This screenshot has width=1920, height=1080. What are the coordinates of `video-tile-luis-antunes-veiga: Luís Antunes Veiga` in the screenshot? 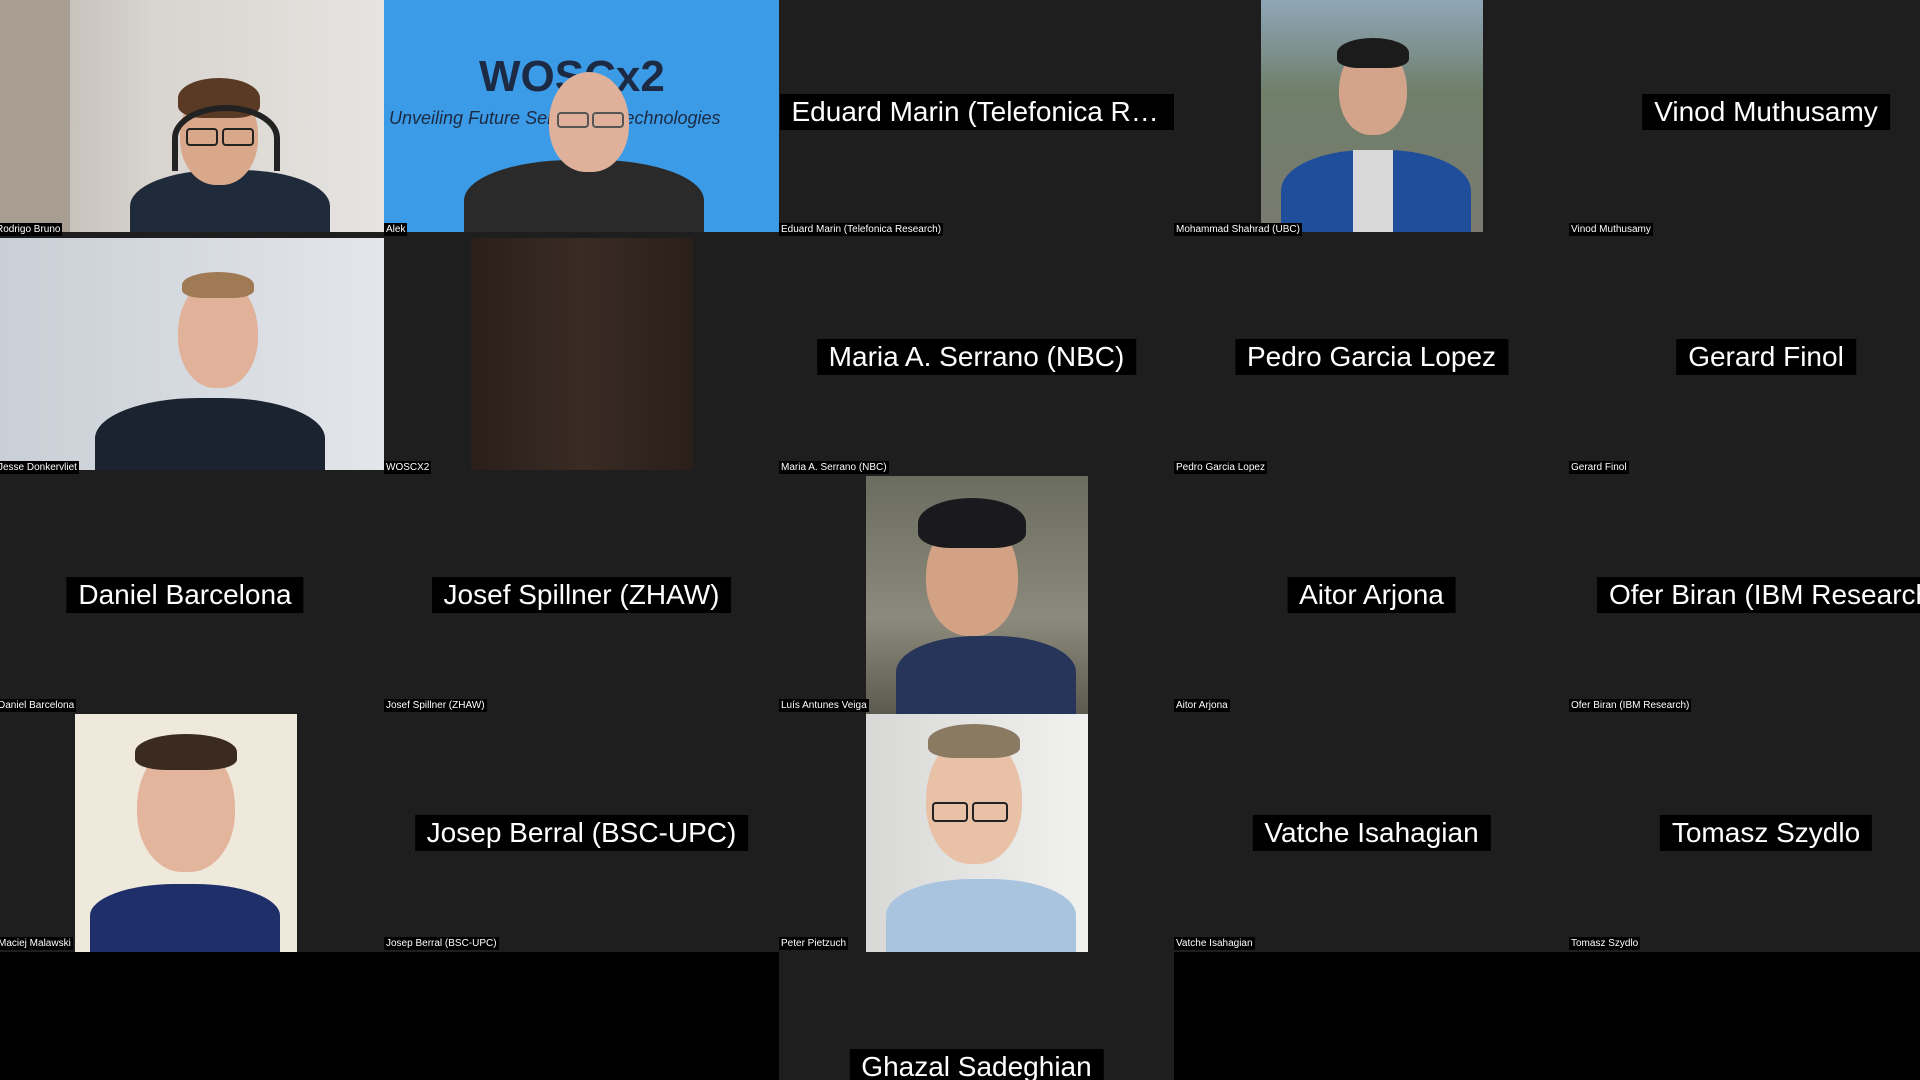 It's located at (976, 595).